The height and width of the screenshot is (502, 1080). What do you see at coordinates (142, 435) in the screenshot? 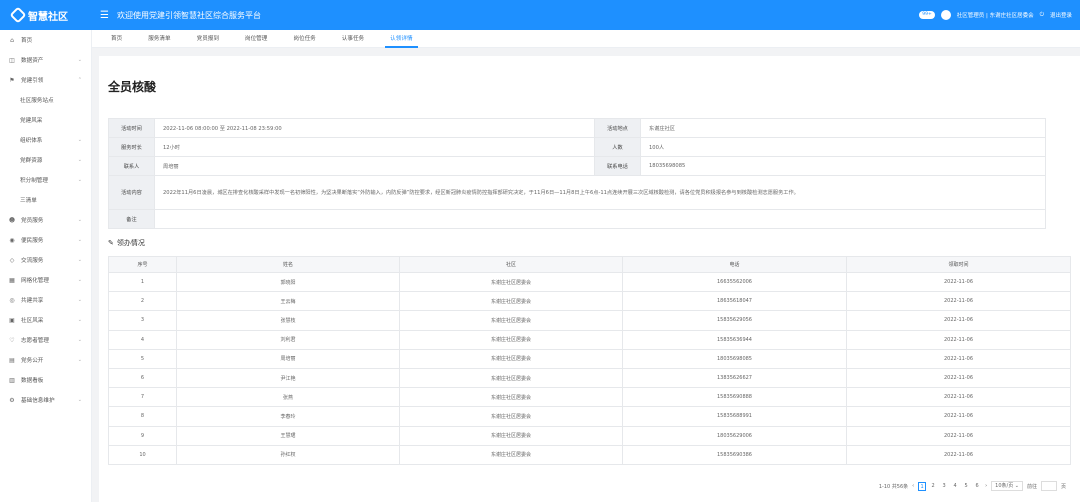
I see `table-cell: 9` at bounding box center [142, 435].